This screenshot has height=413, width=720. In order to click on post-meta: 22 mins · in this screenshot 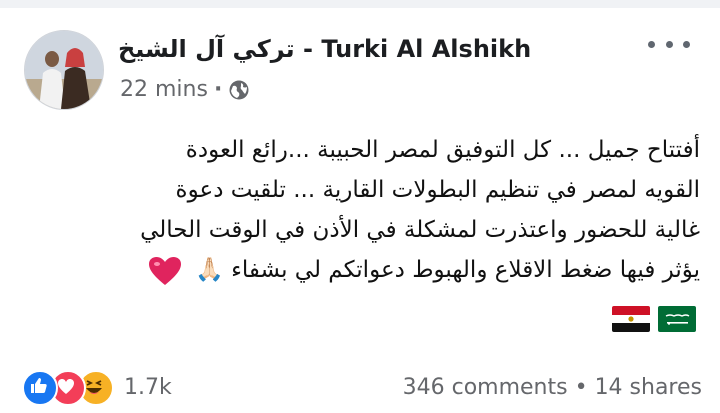, I will do `click(185, 90)`.